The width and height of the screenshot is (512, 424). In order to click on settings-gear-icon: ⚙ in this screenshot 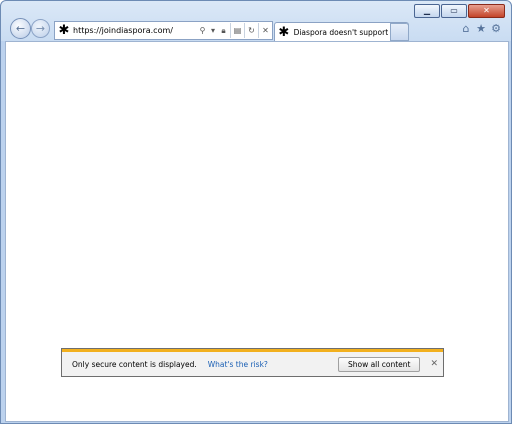, I will do `click(496, 29)`.